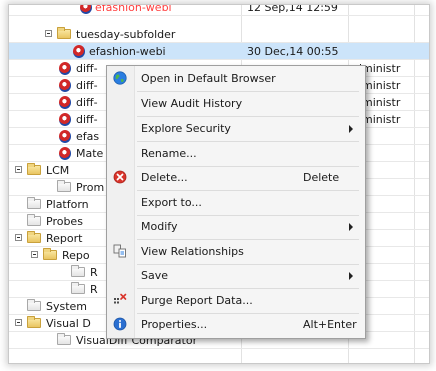  What do you see at coordinates (67, 204) in the screenshot?
I see `tree-row-name: Platforn` at bounding box center [67, 204].